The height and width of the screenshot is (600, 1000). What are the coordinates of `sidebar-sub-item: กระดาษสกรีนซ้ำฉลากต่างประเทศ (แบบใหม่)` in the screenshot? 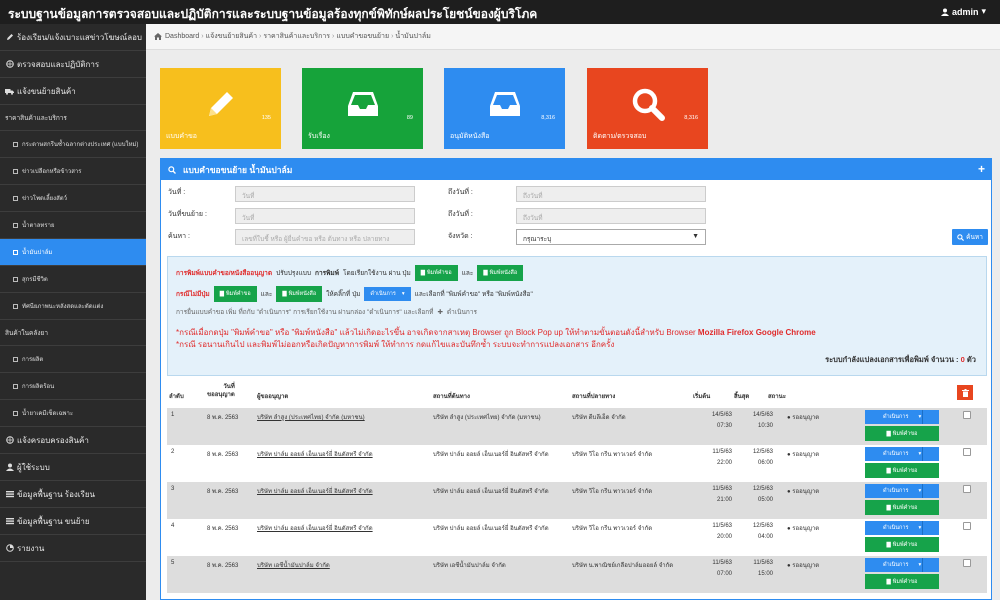 It's located at (73, 144).